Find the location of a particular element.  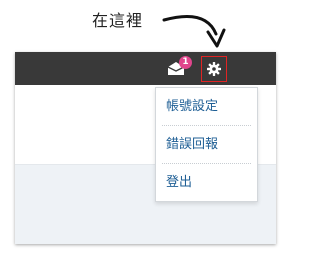

messages-button: 1 is located at coordinates (179, 67).